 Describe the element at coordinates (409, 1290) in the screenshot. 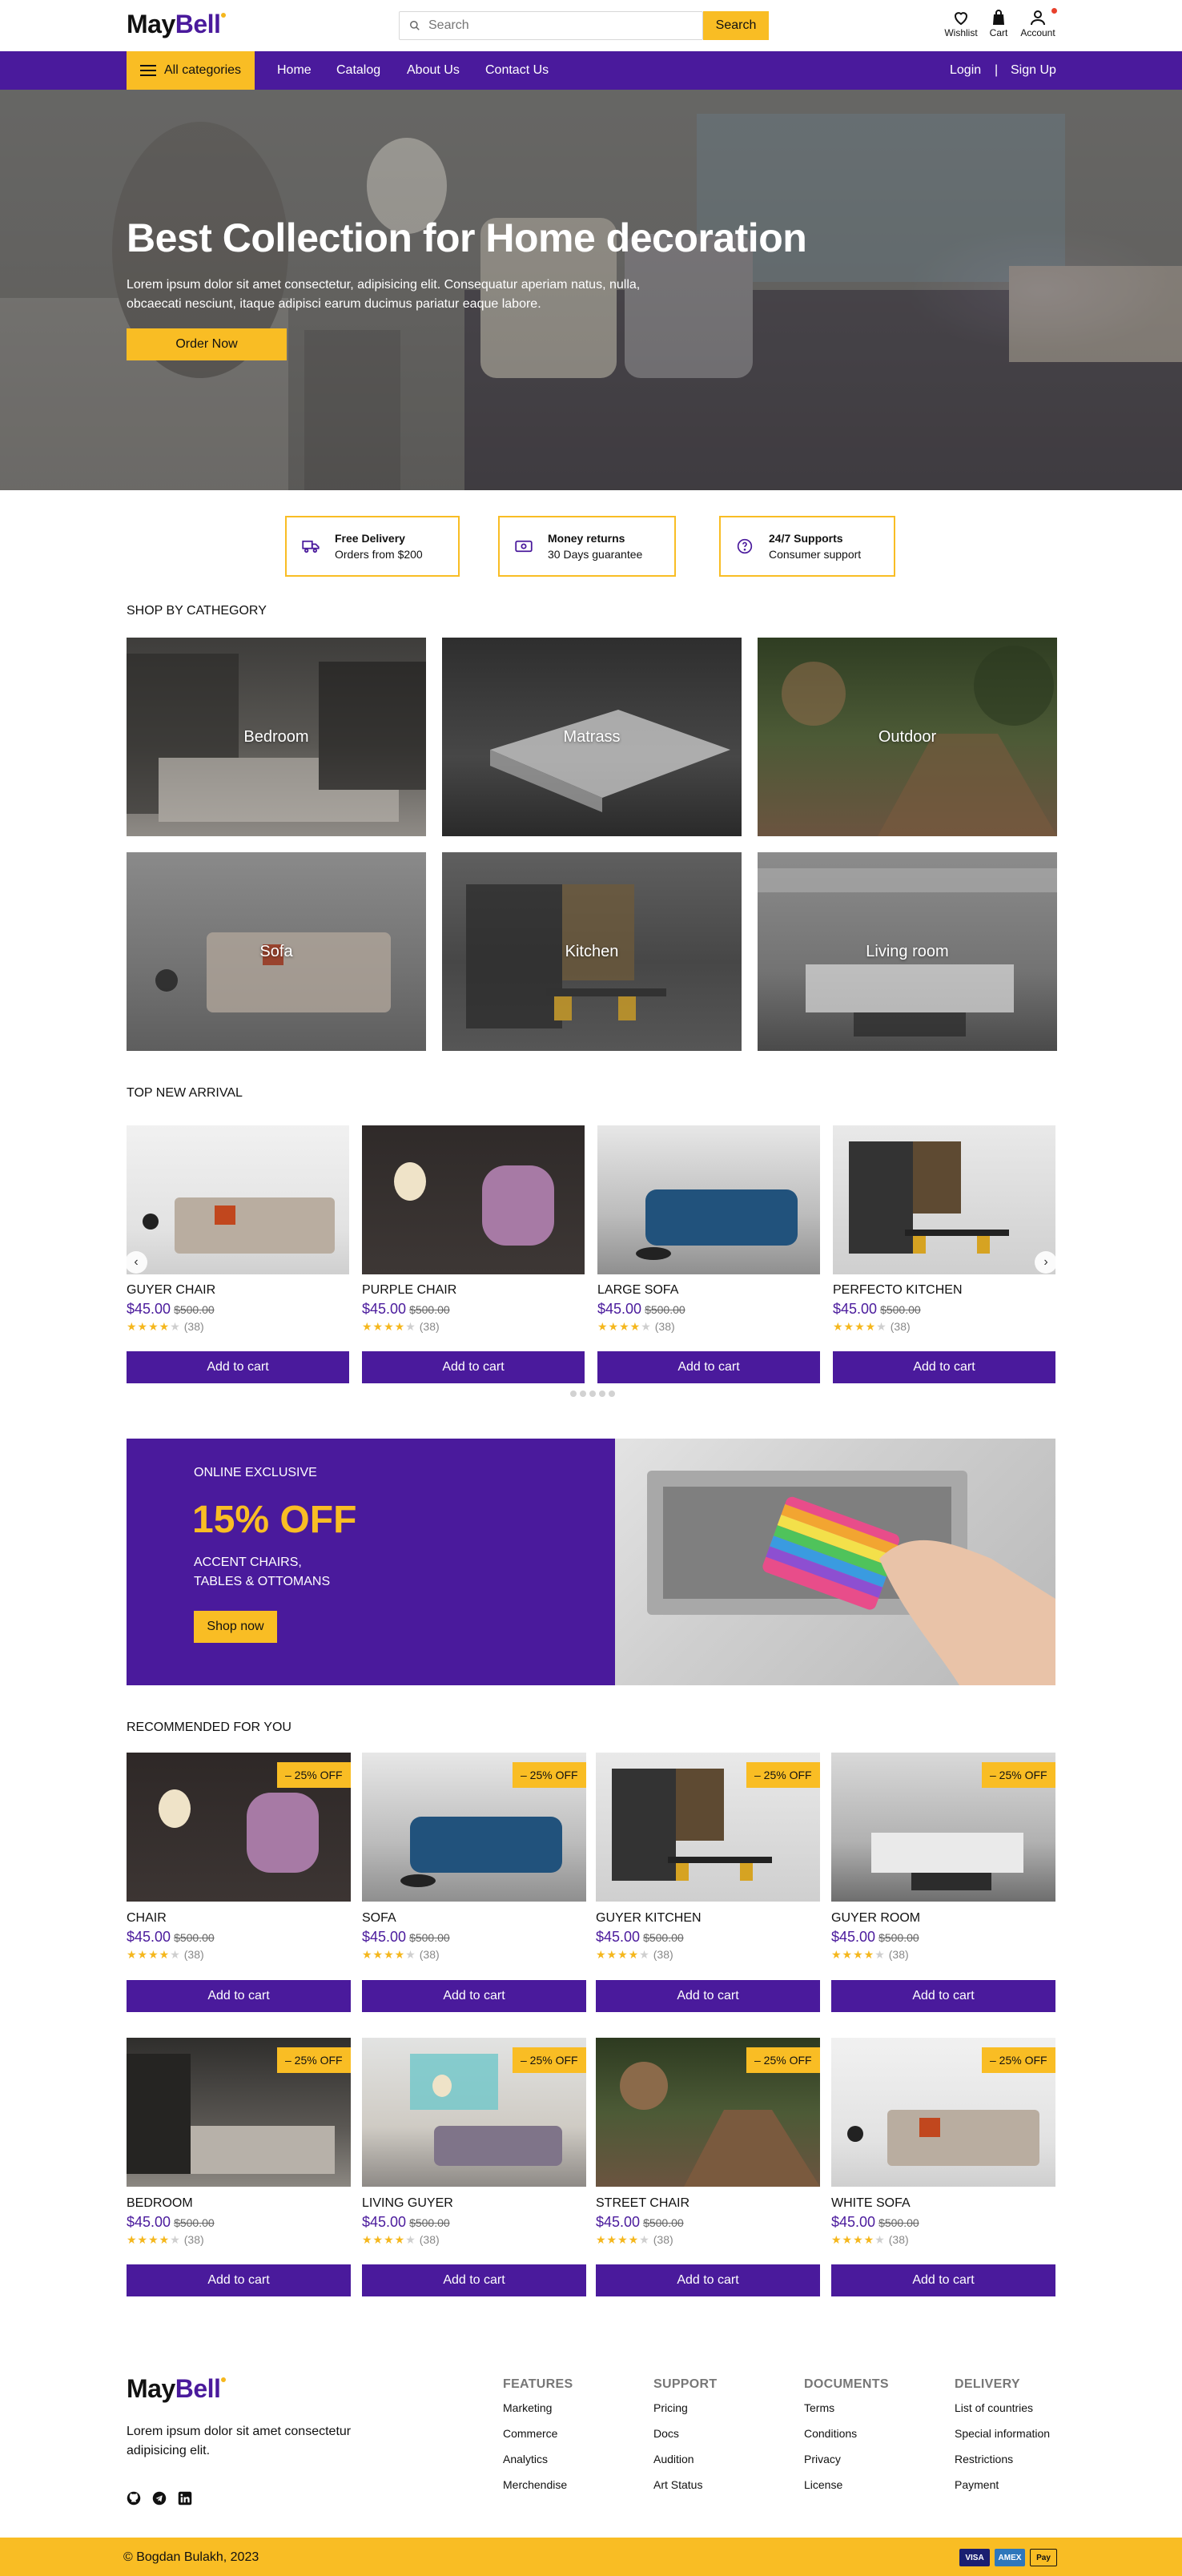

I see `product-name: PURPLE CHAIR` at that location.